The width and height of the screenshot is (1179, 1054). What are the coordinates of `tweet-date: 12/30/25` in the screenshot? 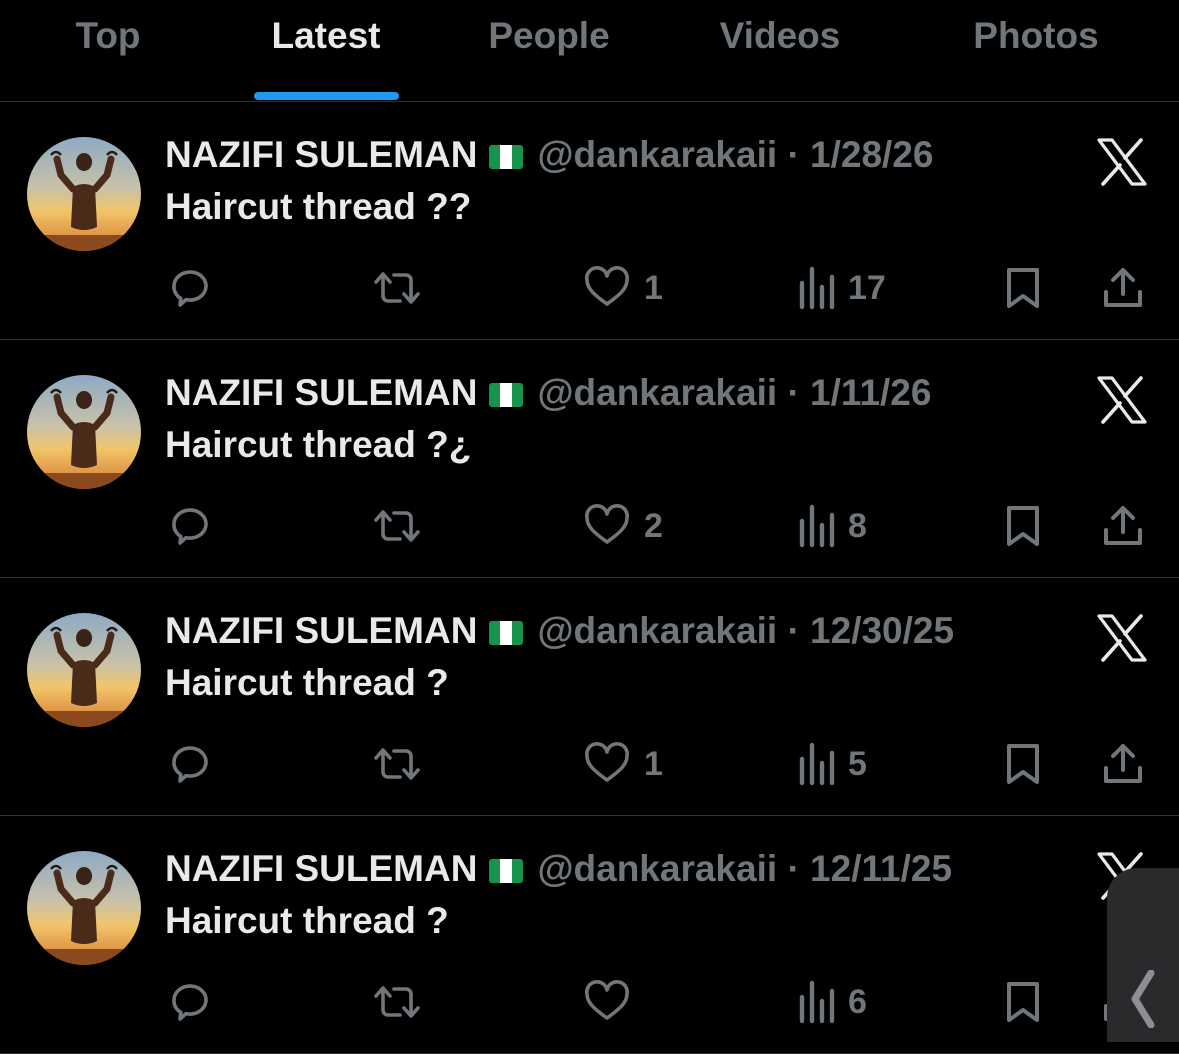 It's located at (882, 630).